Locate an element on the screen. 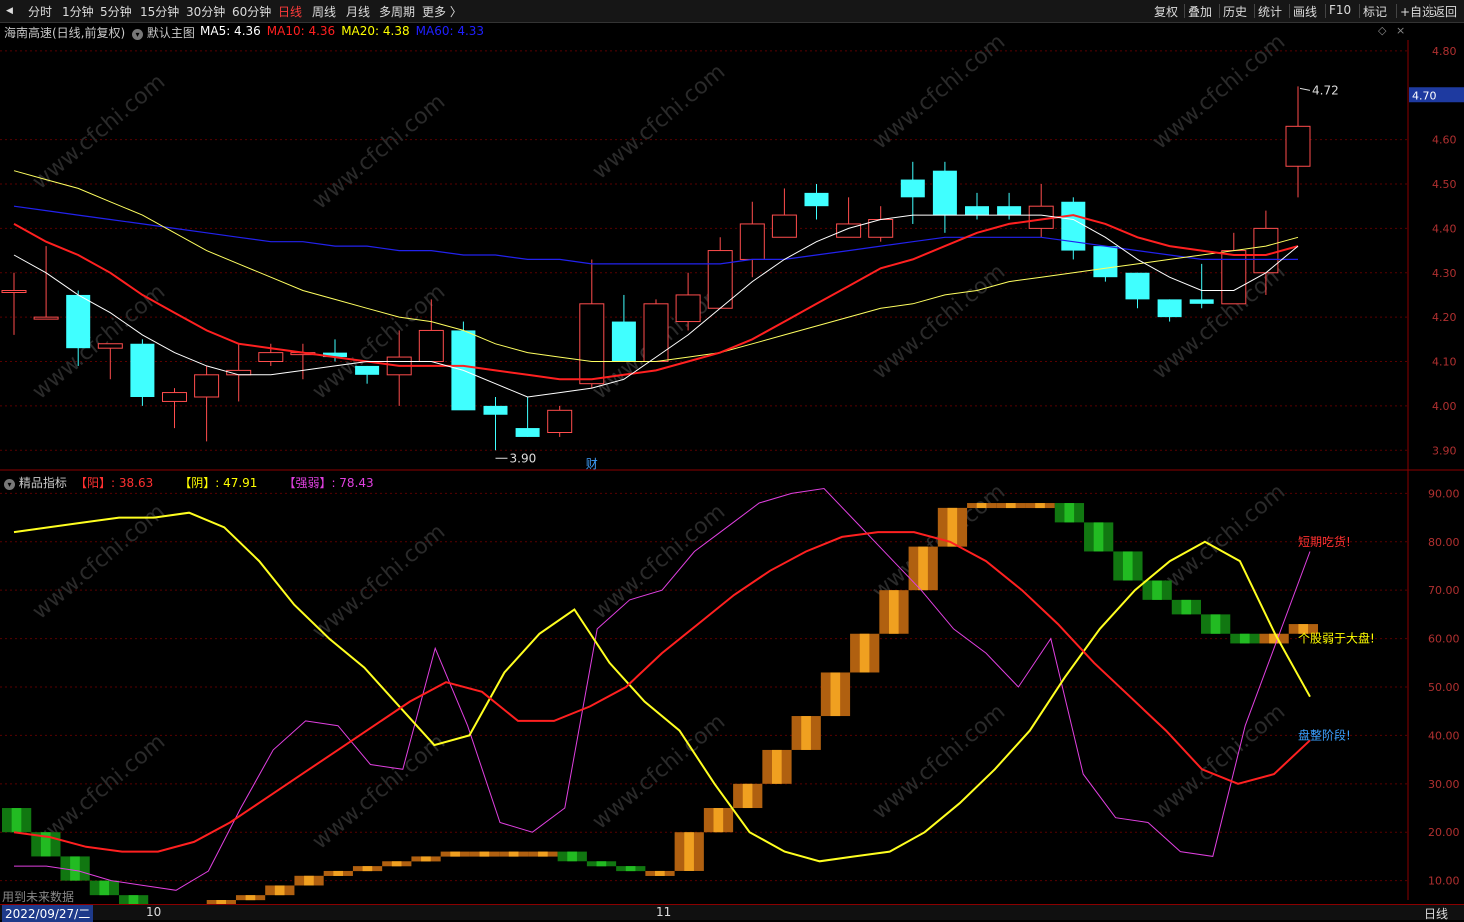 The image size is (1464, 922). back-arrow-icon: ◀ is located at coordinates (9, 11).